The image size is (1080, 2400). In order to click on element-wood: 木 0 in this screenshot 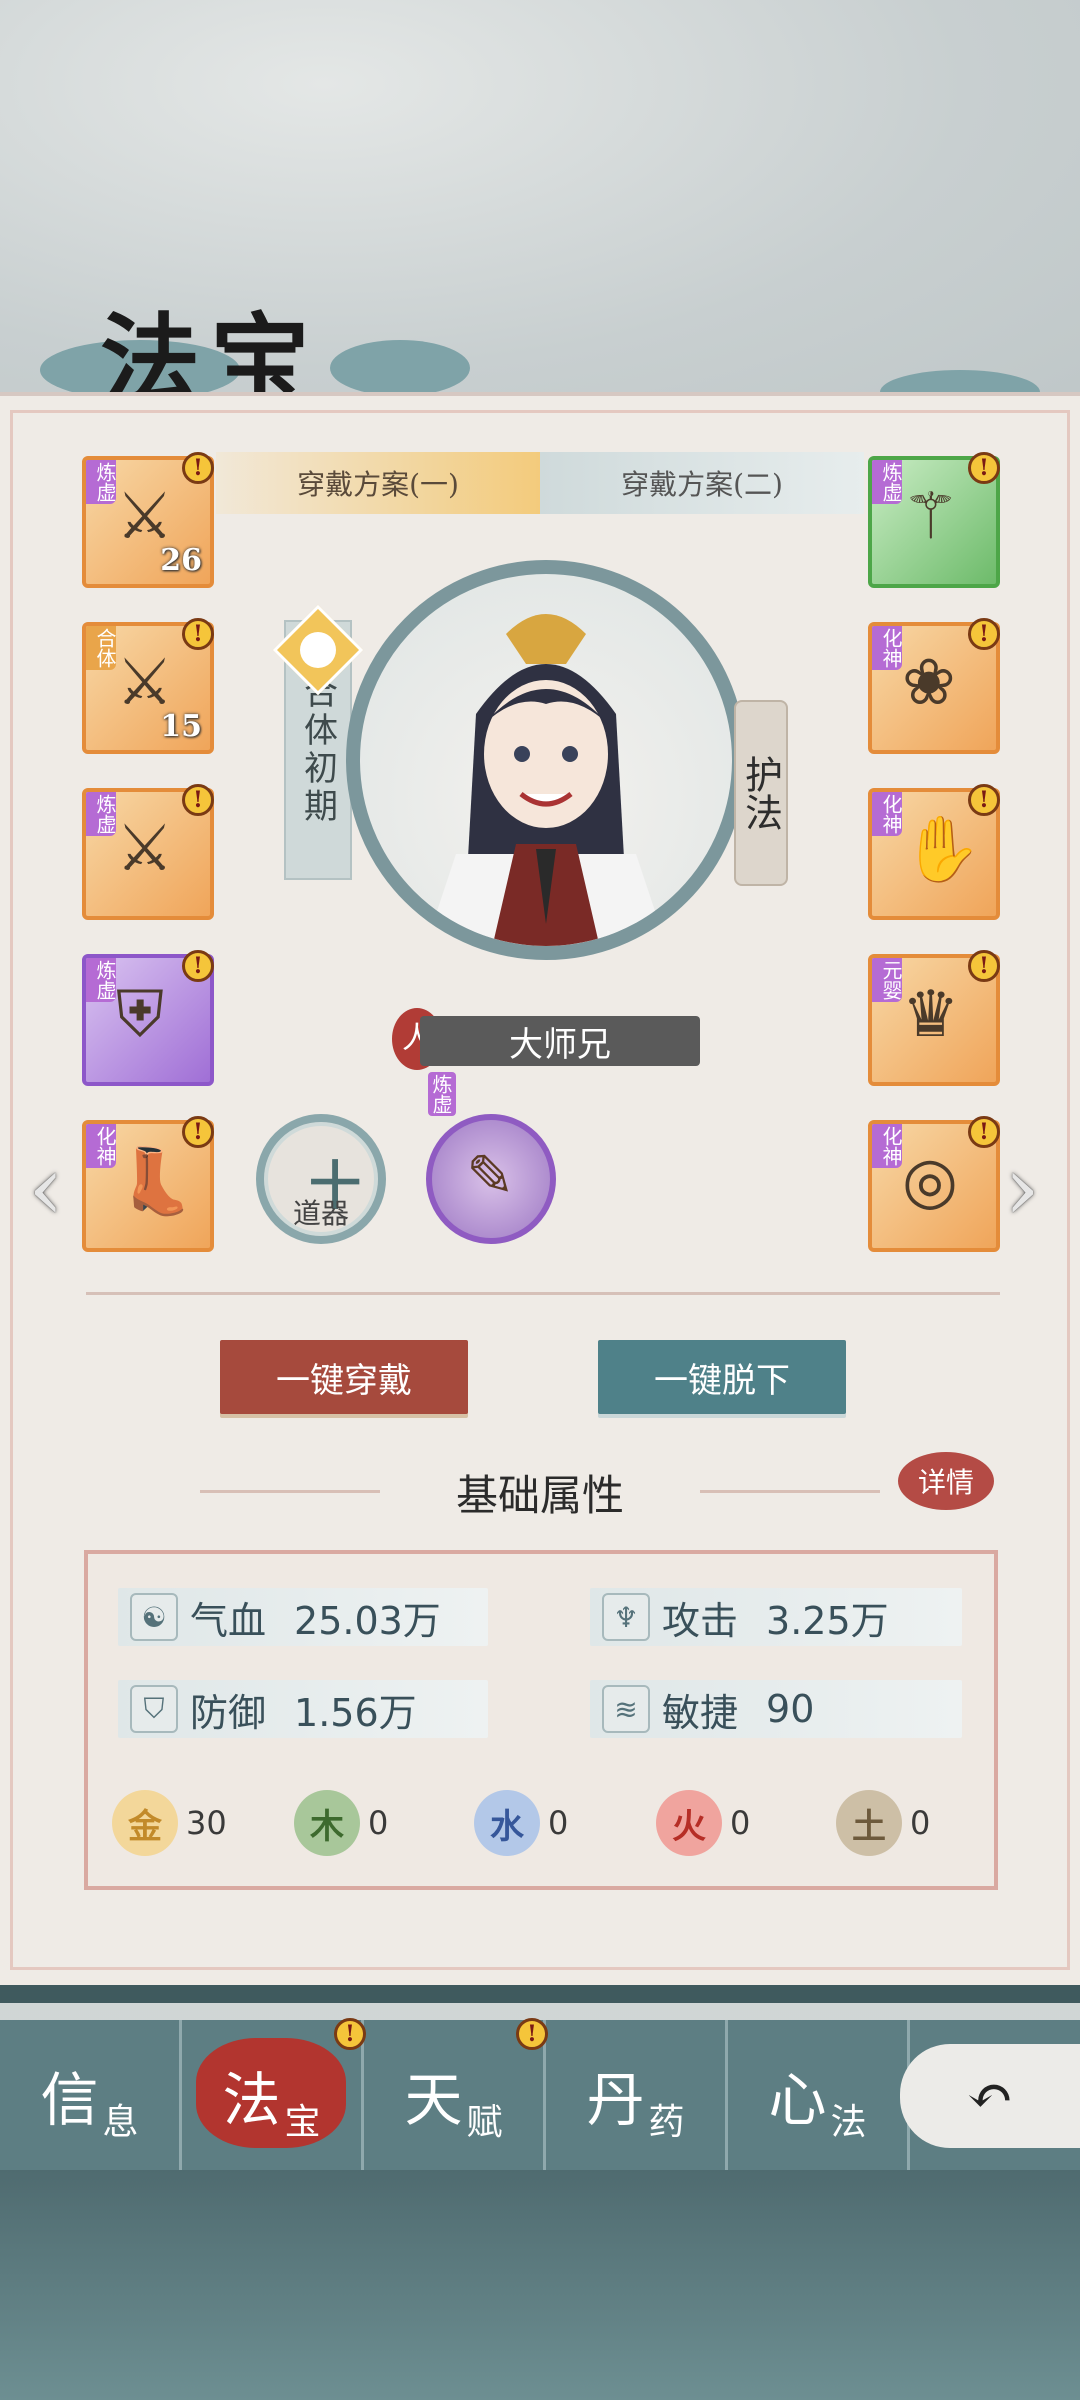, I will do `click(341, 1823)`.